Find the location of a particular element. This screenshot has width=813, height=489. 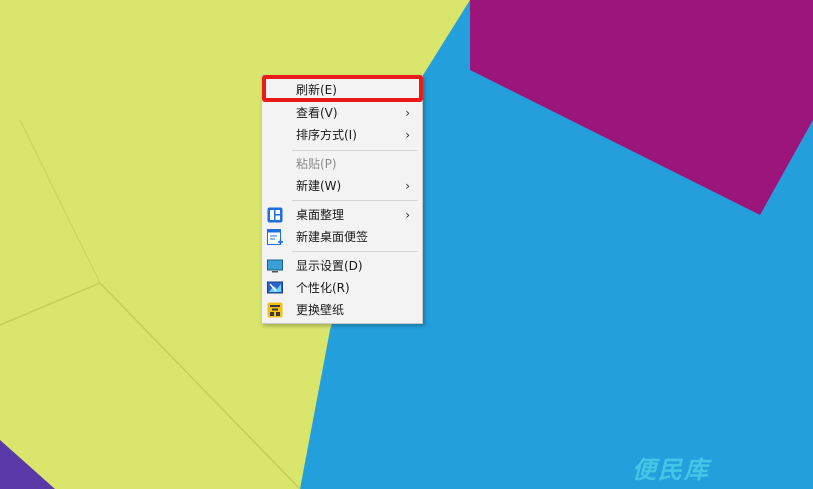

menu-item-sort-by: 排序方式(I) › is located at coordinates (342, 135).